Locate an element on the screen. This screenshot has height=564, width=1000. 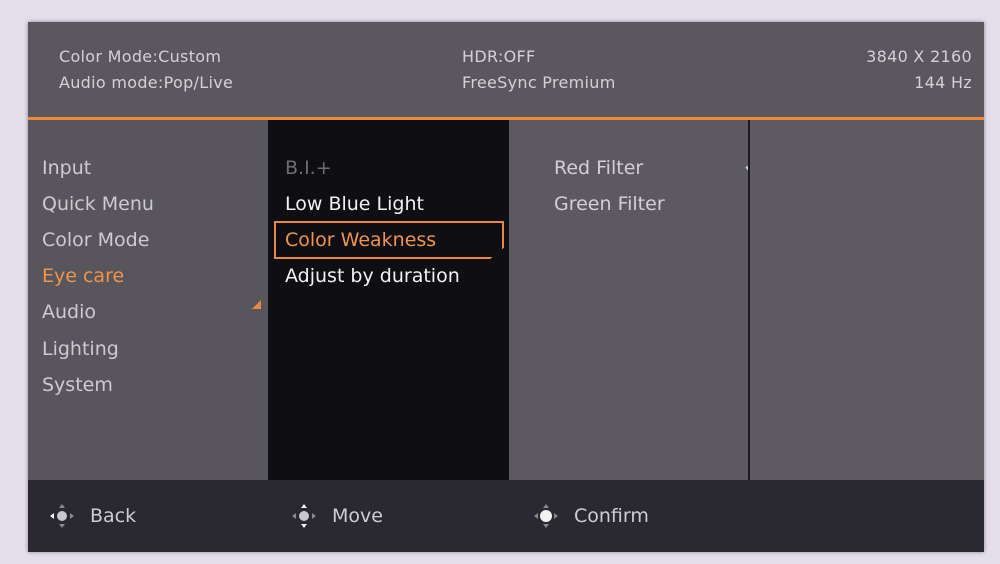
triangle-marker-icon is located at coordinates (256, 304).